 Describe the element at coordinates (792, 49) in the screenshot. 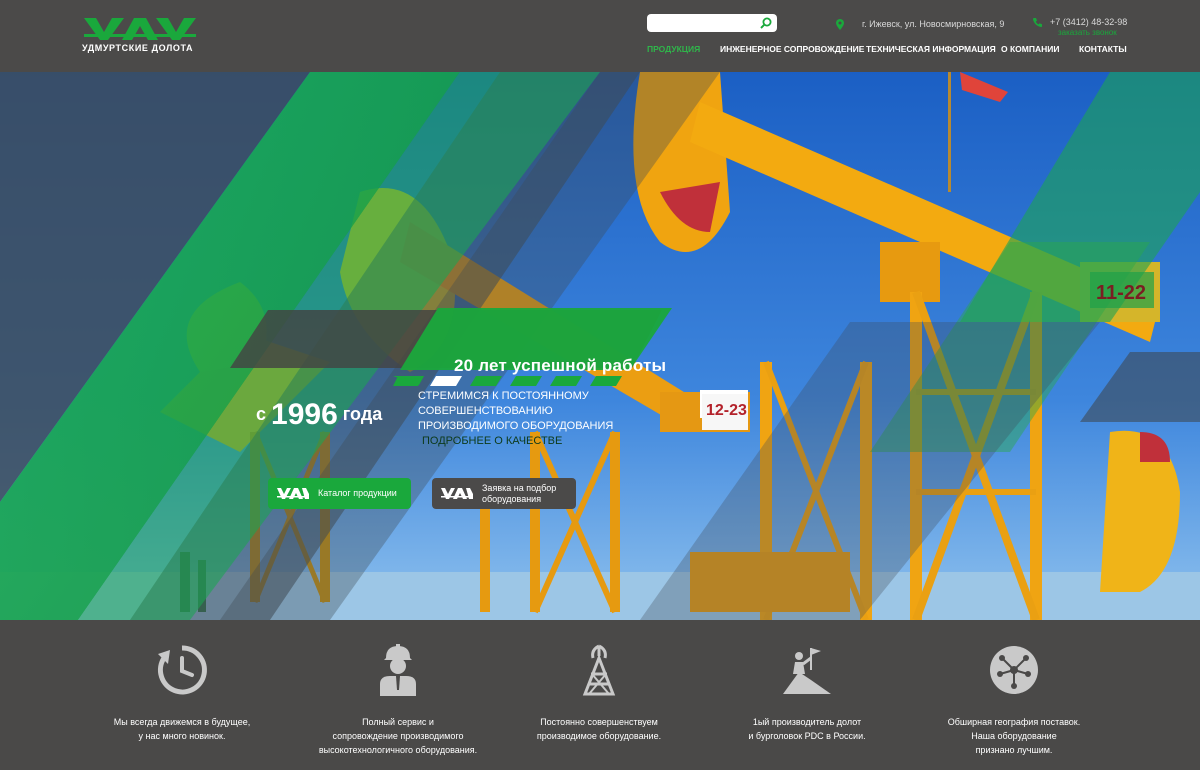

I see `nav-item-engineering: ИНЖЕНЕРНОЕ СОПРОВОЖДЕНИЕ` at that location.